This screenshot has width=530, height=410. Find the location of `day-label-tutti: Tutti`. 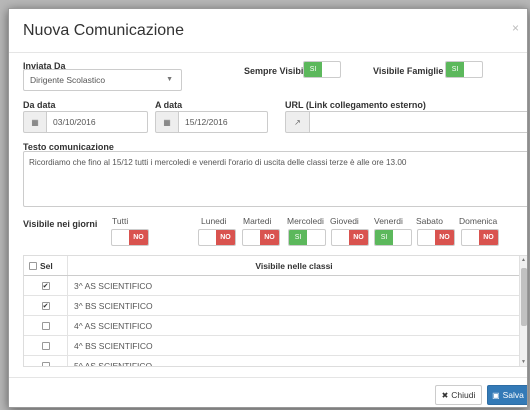

day-label-tutti: Tutti is located at coordinates (120, 221).